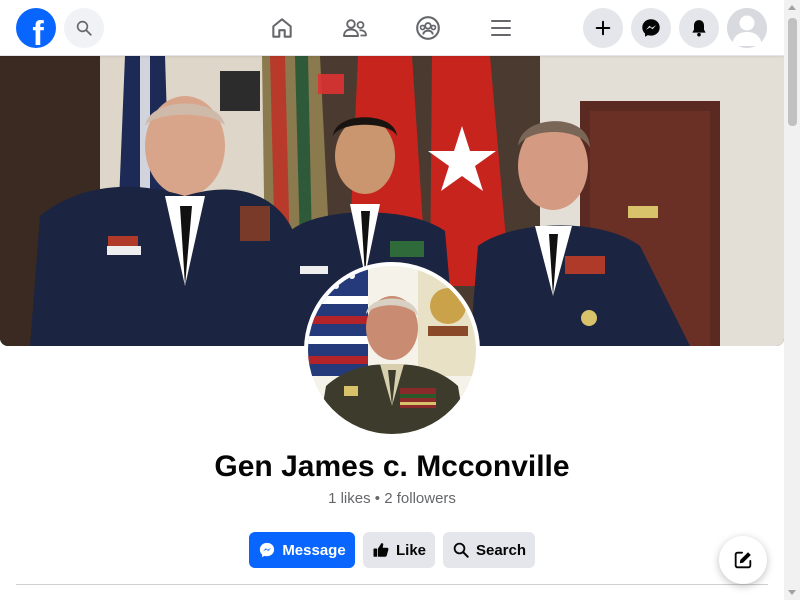 Image resolution: width=800 pixels, height=600 pixels. I want to click on home-tab, so click(282, 28).